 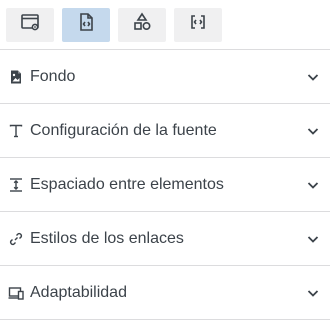 I want to click on document-code-button, so click(x=86, y=24).